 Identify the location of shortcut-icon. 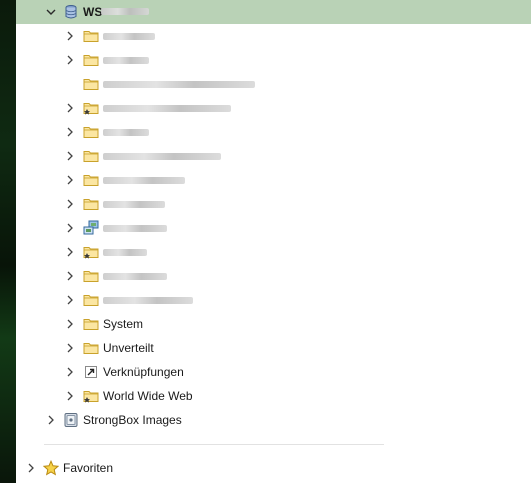
(91, 372).